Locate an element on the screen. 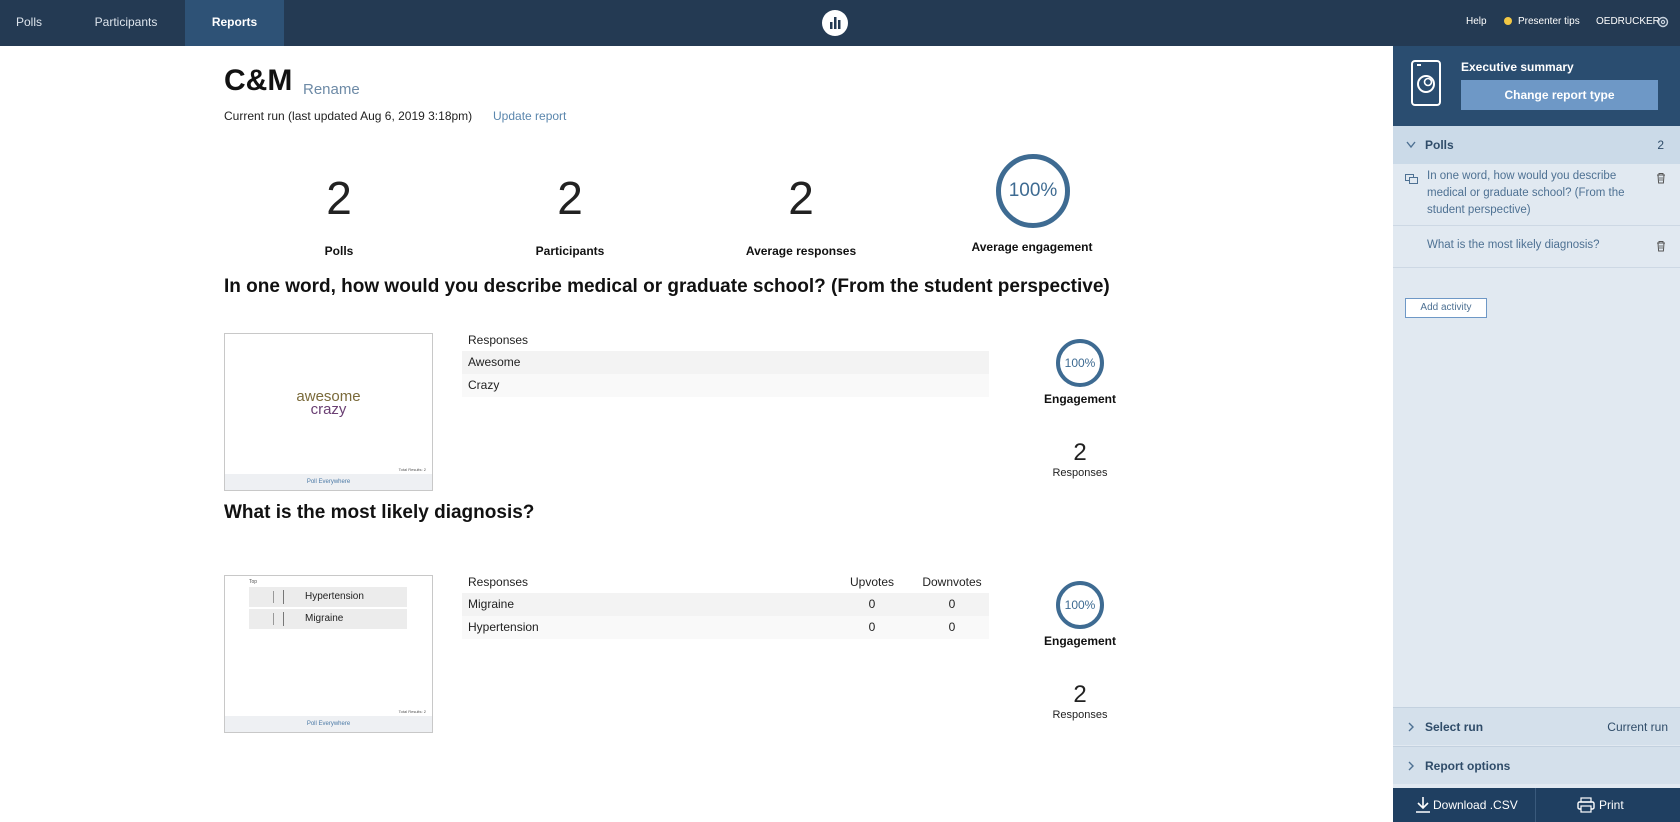 The image size is (1680, 822). poll-item-line: What is the most likely diagnosis? is located at coordinates (1513, 245).